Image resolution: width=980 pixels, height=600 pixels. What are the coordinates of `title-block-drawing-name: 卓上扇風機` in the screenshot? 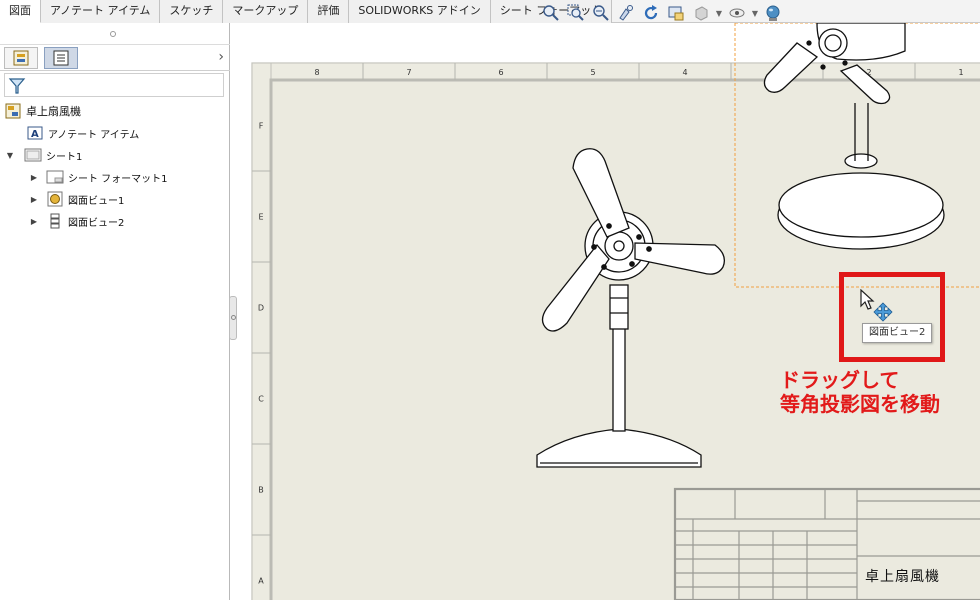 It's located at (902, 577).